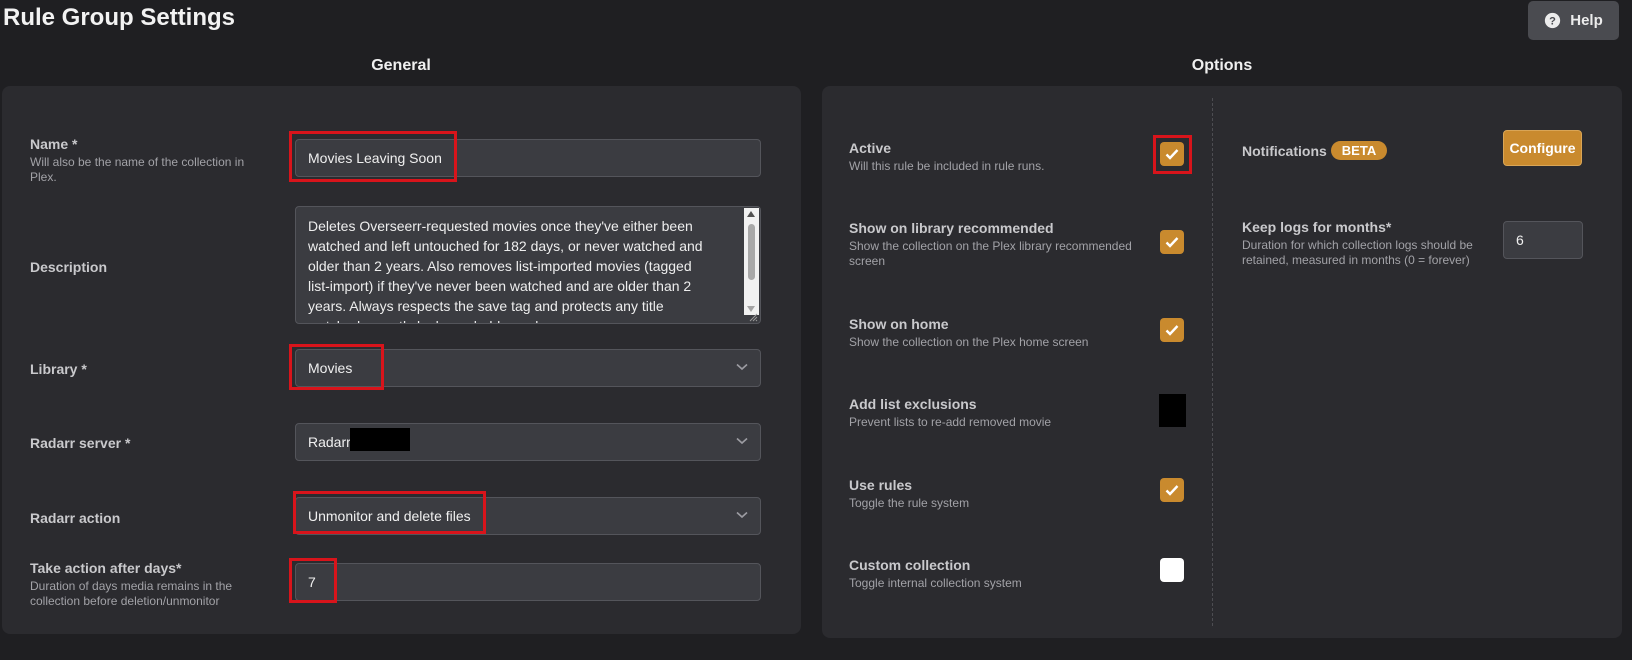  Describe the element at coordinates (106, 568) in the screenshot. I see `take-action-label: Take action after days*` at that location.